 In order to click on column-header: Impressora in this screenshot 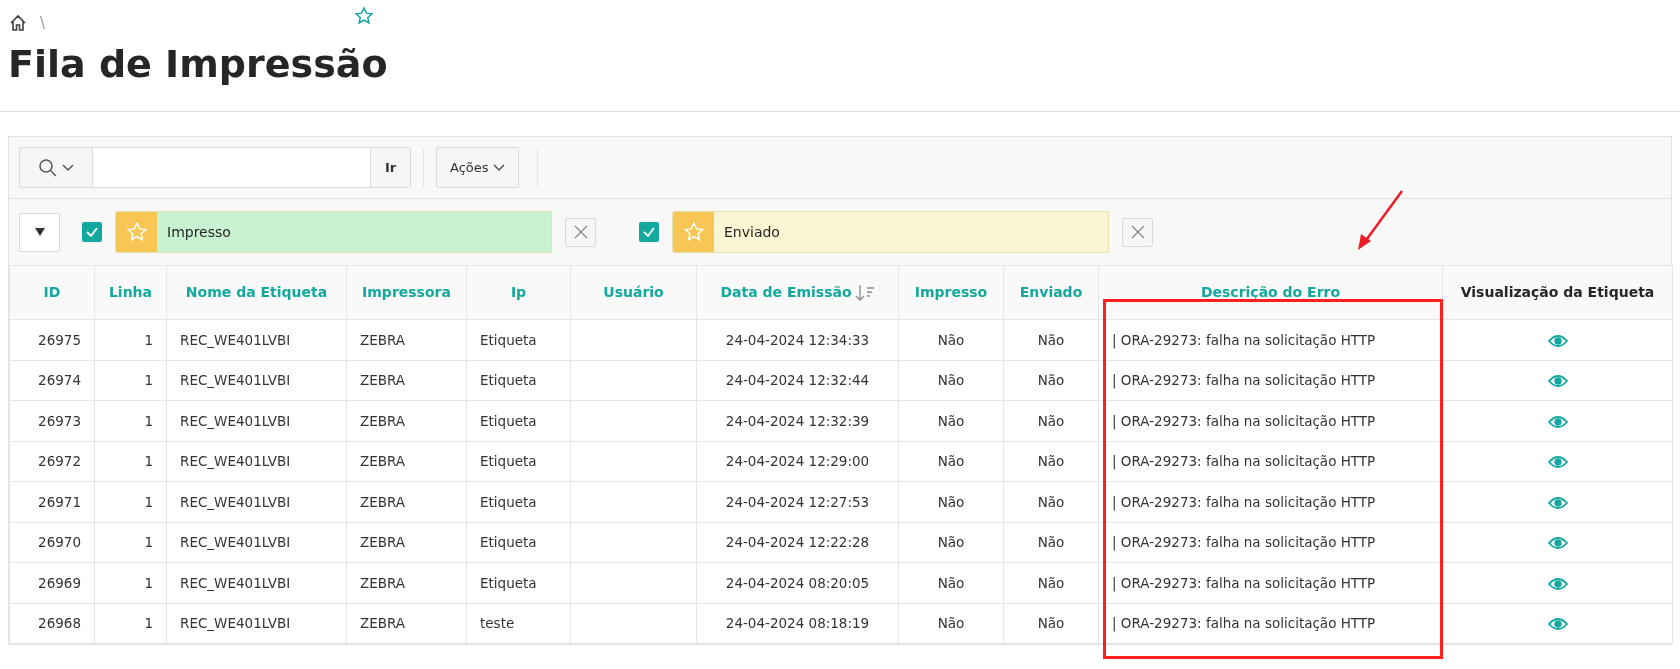, I will do `click(406, 292)`.